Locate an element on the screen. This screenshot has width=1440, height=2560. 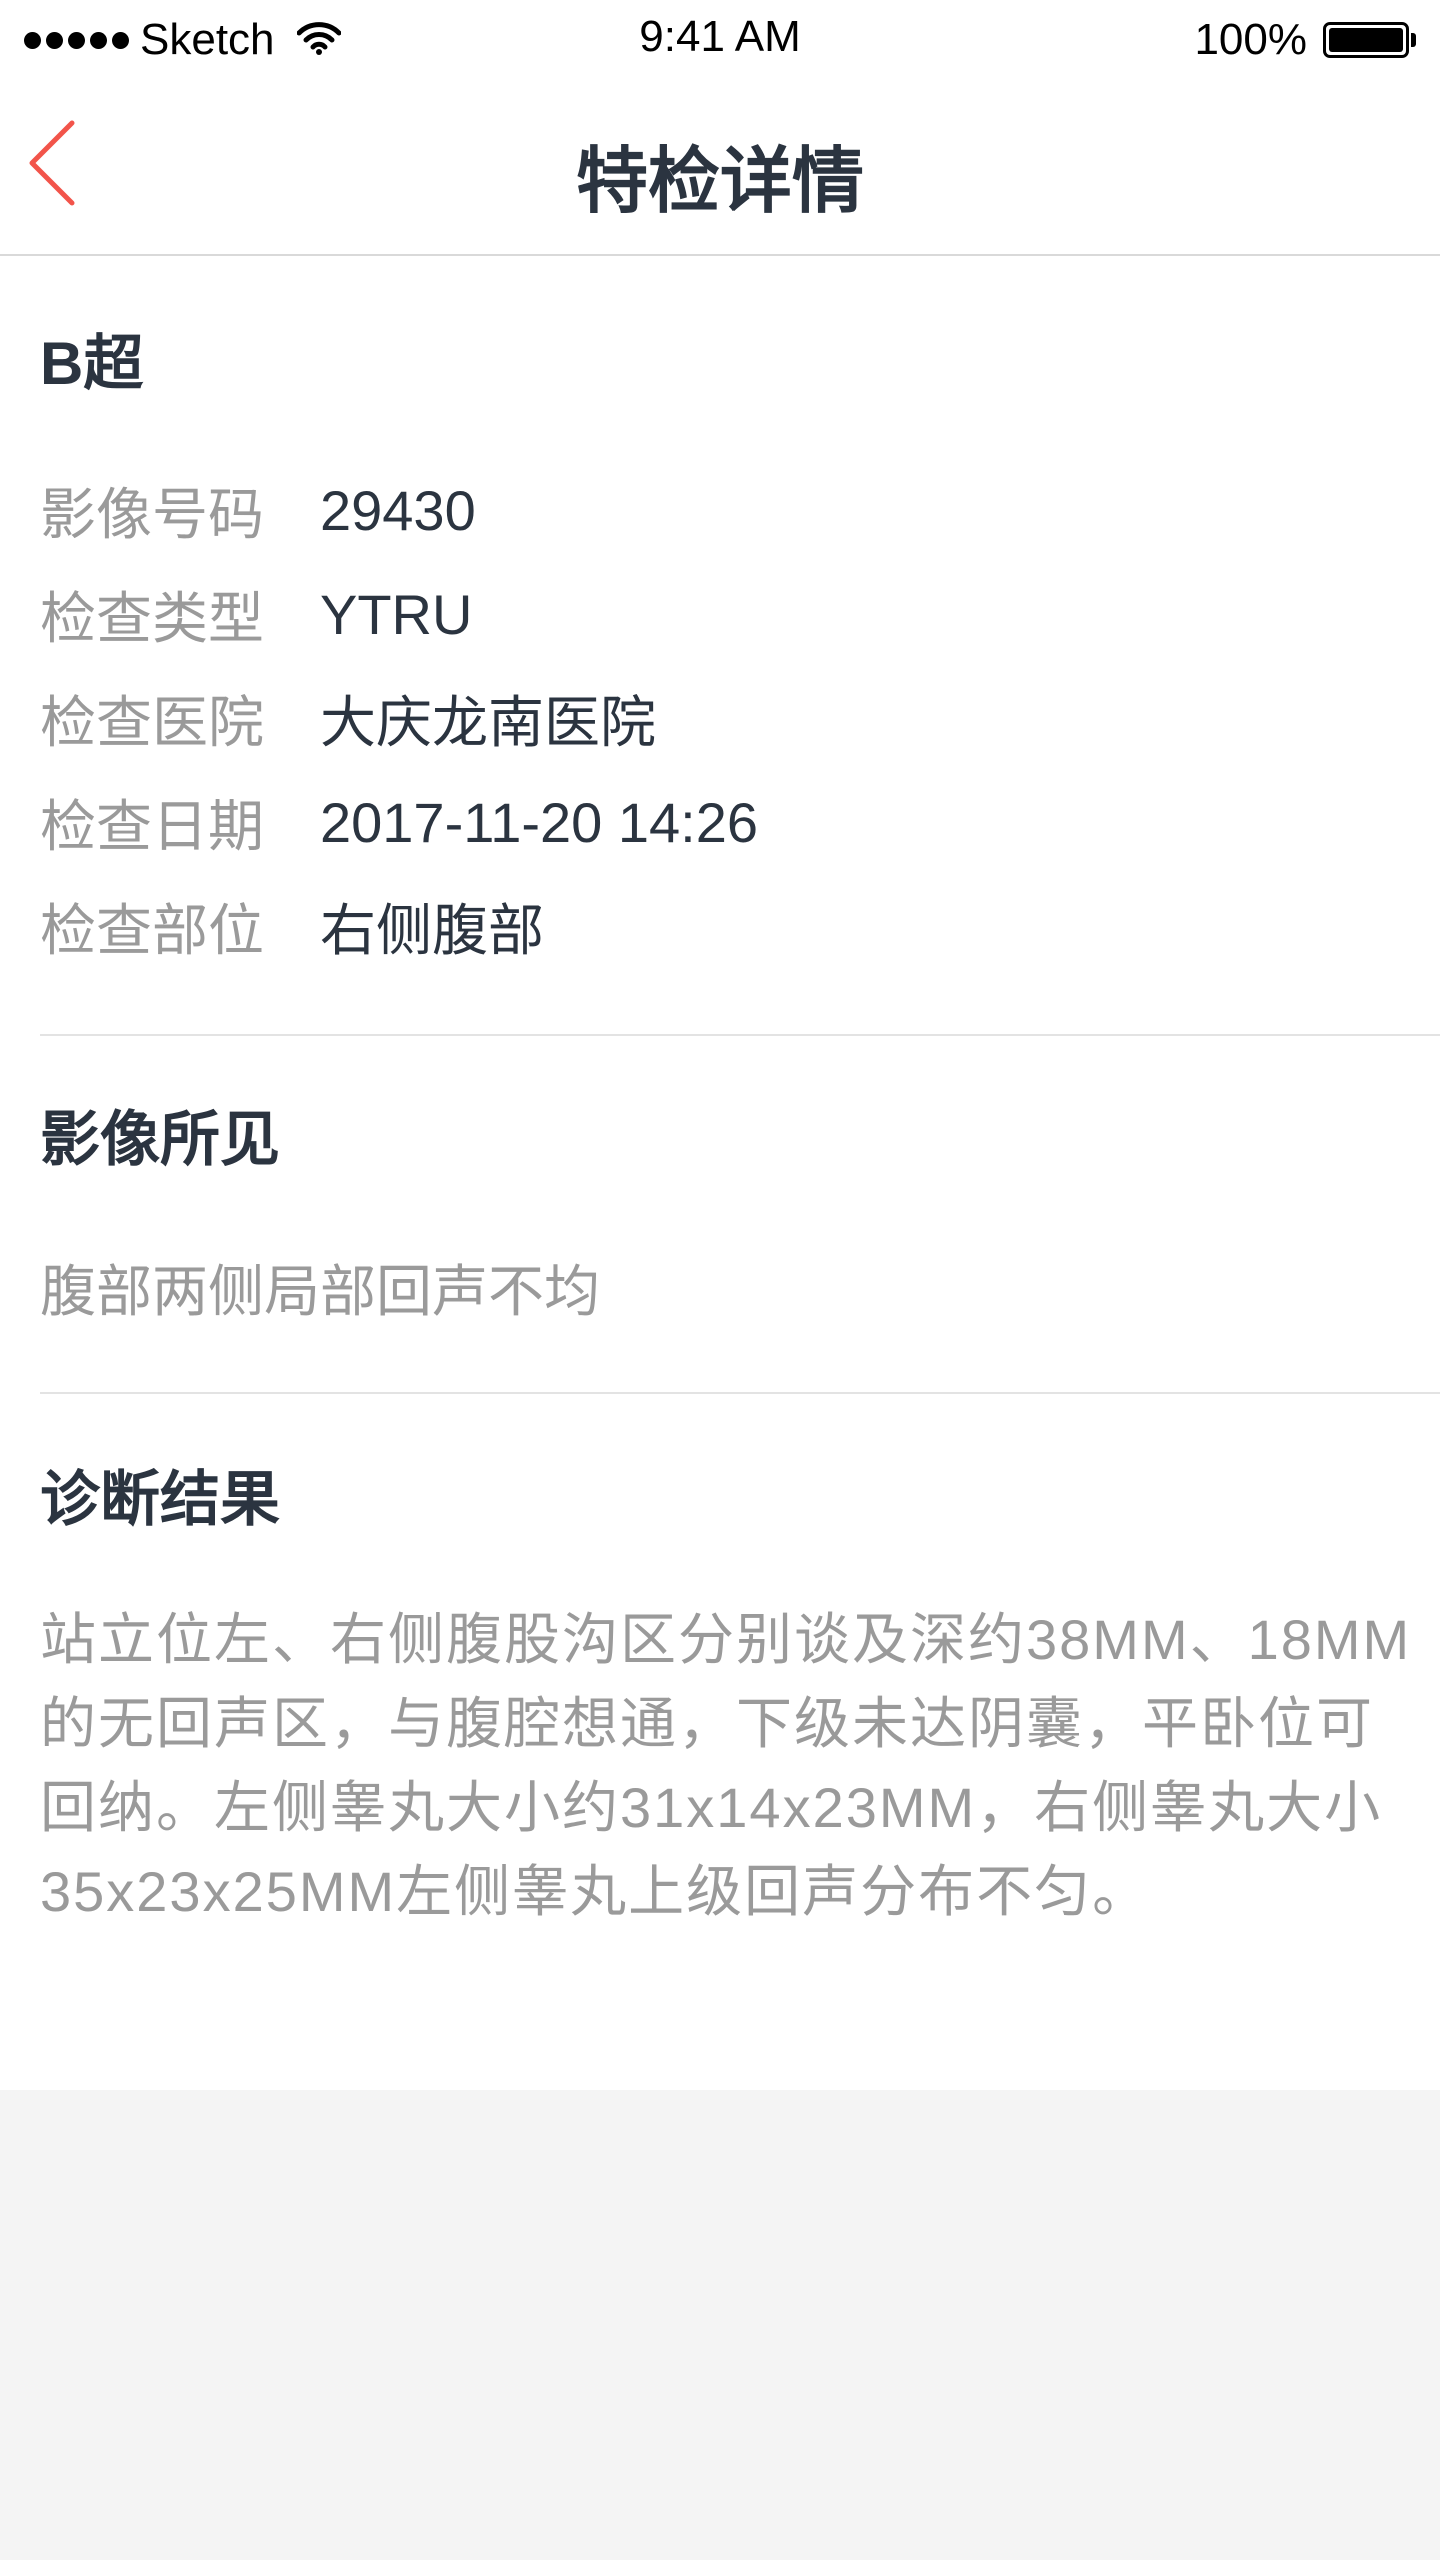
exam-type-title: B超 is located at coordinates (92, 363).